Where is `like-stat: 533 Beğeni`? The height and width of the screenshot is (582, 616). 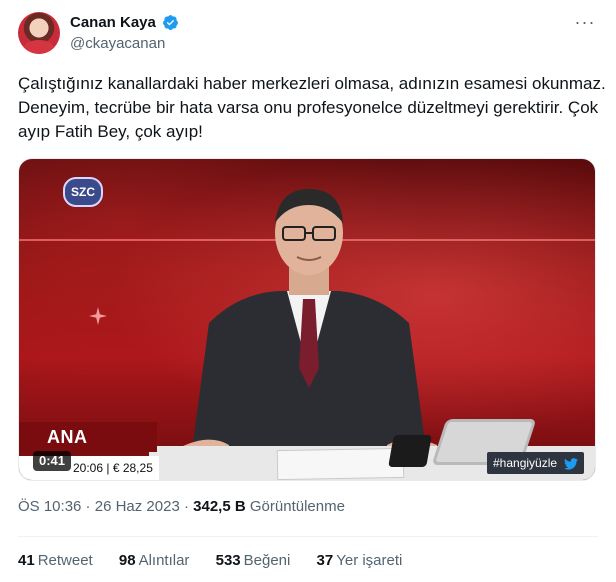 like-stat: 533 Beğeni is located at coordinates (253, 560).